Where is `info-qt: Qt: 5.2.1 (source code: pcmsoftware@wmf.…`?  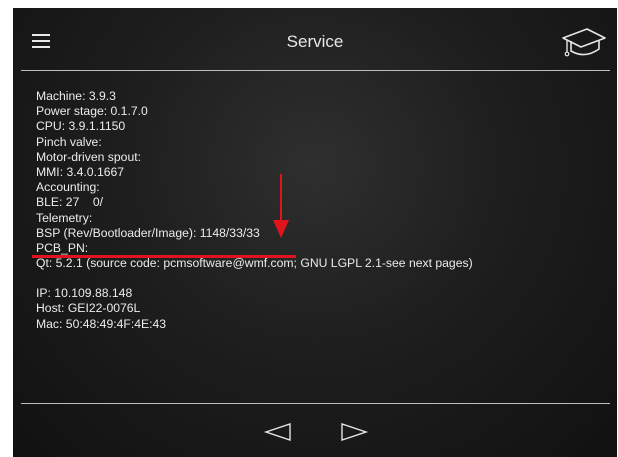 info-qt: Qt: 5.2.1 (source code: pcmsoftware@wmf.… is located at coordinates (254, 263).